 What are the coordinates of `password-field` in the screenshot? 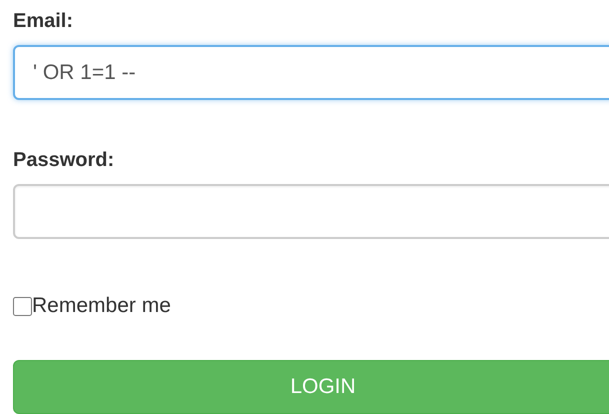 It's located at (311, 212).